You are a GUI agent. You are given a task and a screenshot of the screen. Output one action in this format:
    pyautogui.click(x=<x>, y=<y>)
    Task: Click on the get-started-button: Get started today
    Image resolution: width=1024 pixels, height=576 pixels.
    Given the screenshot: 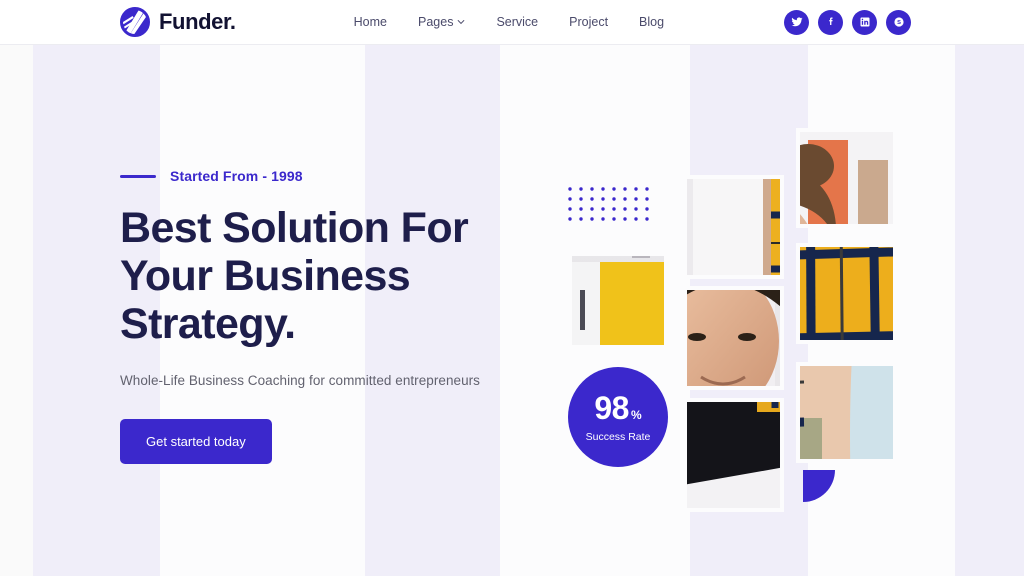 What is the action you would take?
    pyautogui.click(x=196, y=441)
    